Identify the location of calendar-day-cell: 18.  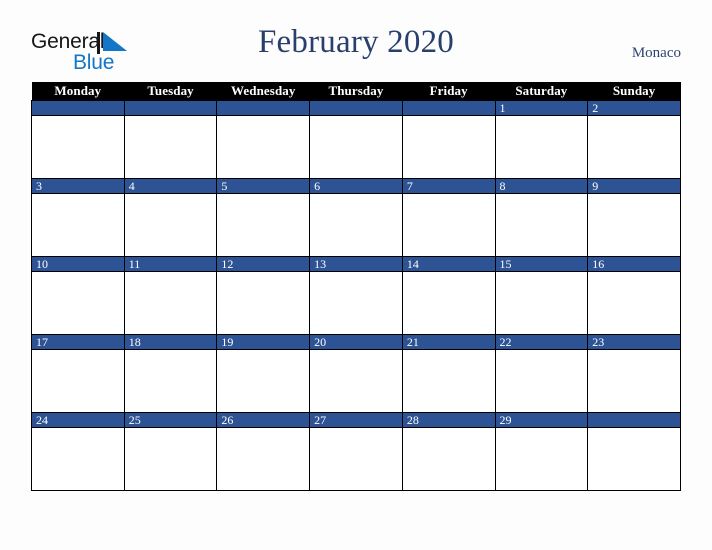
(170, 373).